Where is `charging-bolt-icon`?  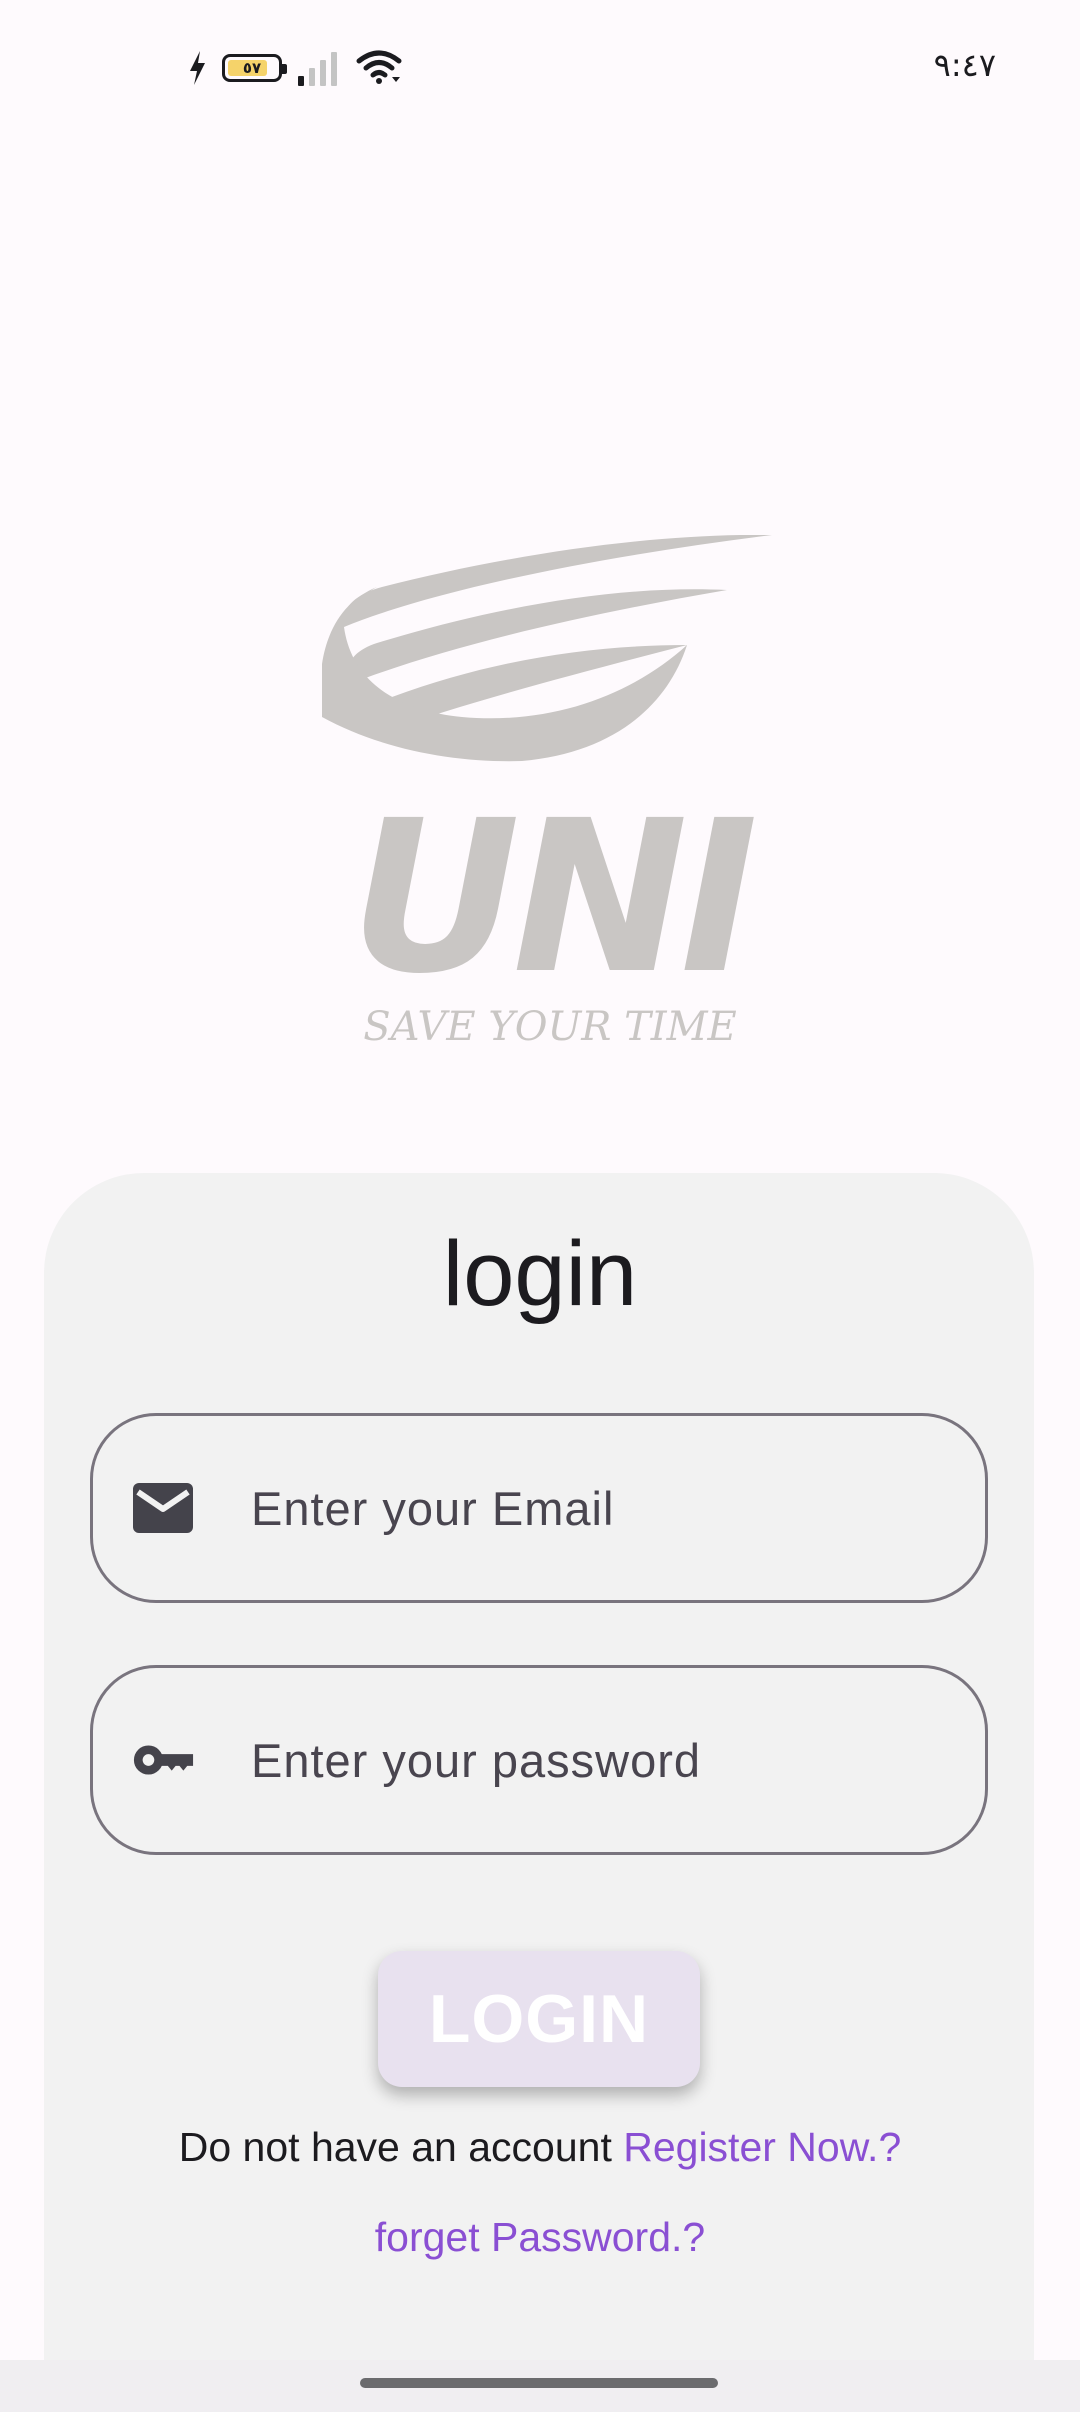
charging-bolt-icon is located at coordinates (197, 68).